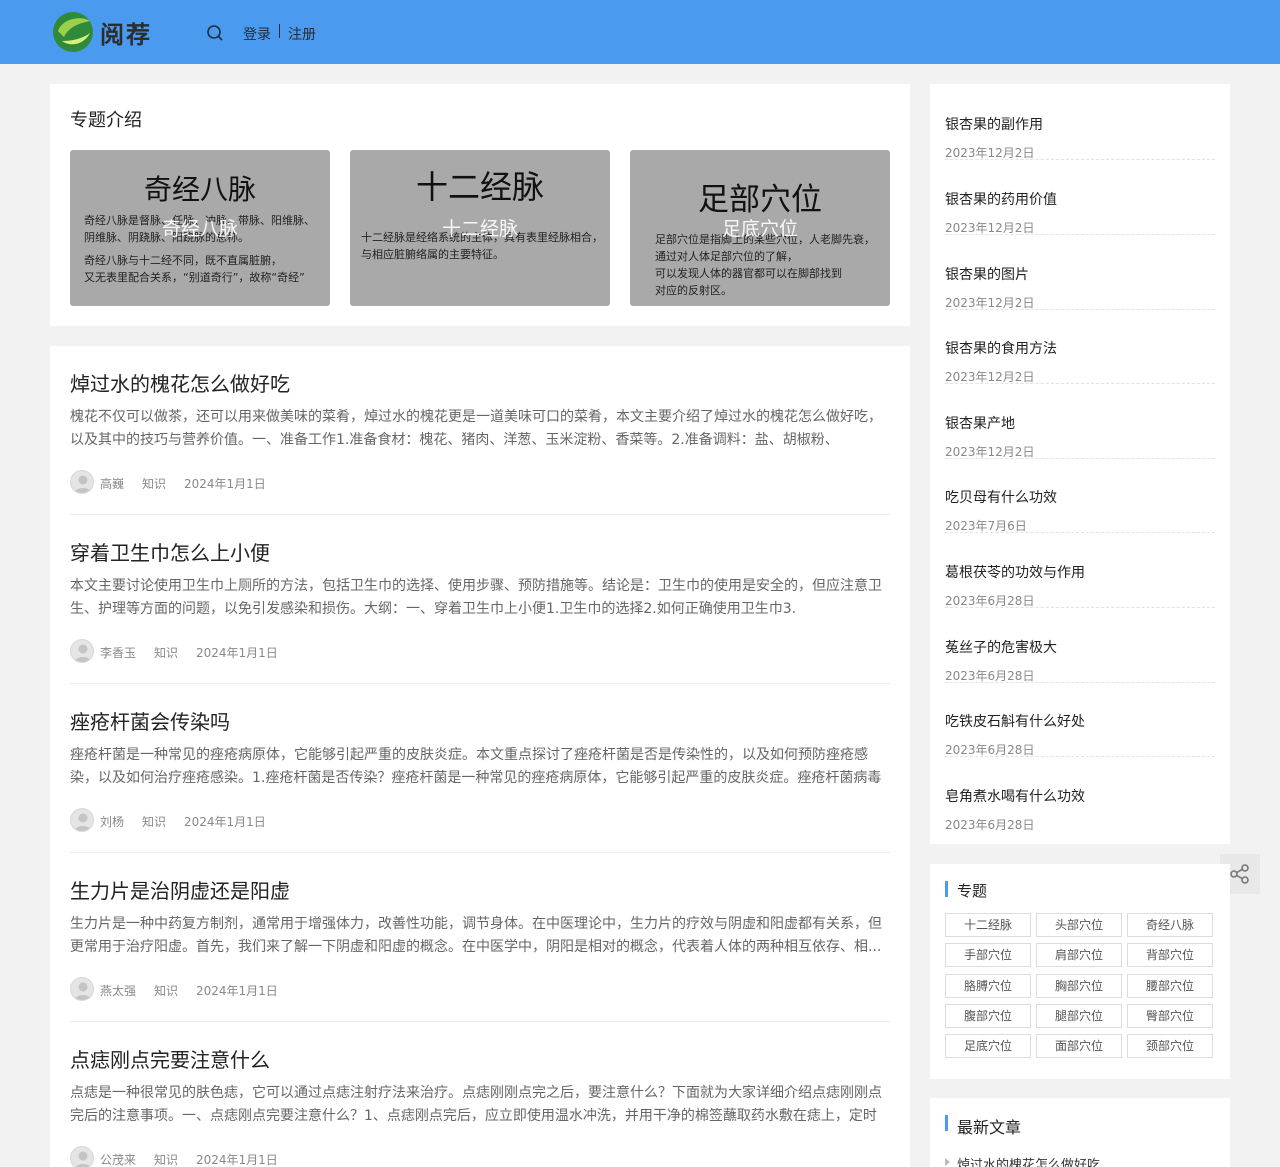  I want to click on tile-text-line: 通过对人体足部穴位的了解，, so click(726, 256).